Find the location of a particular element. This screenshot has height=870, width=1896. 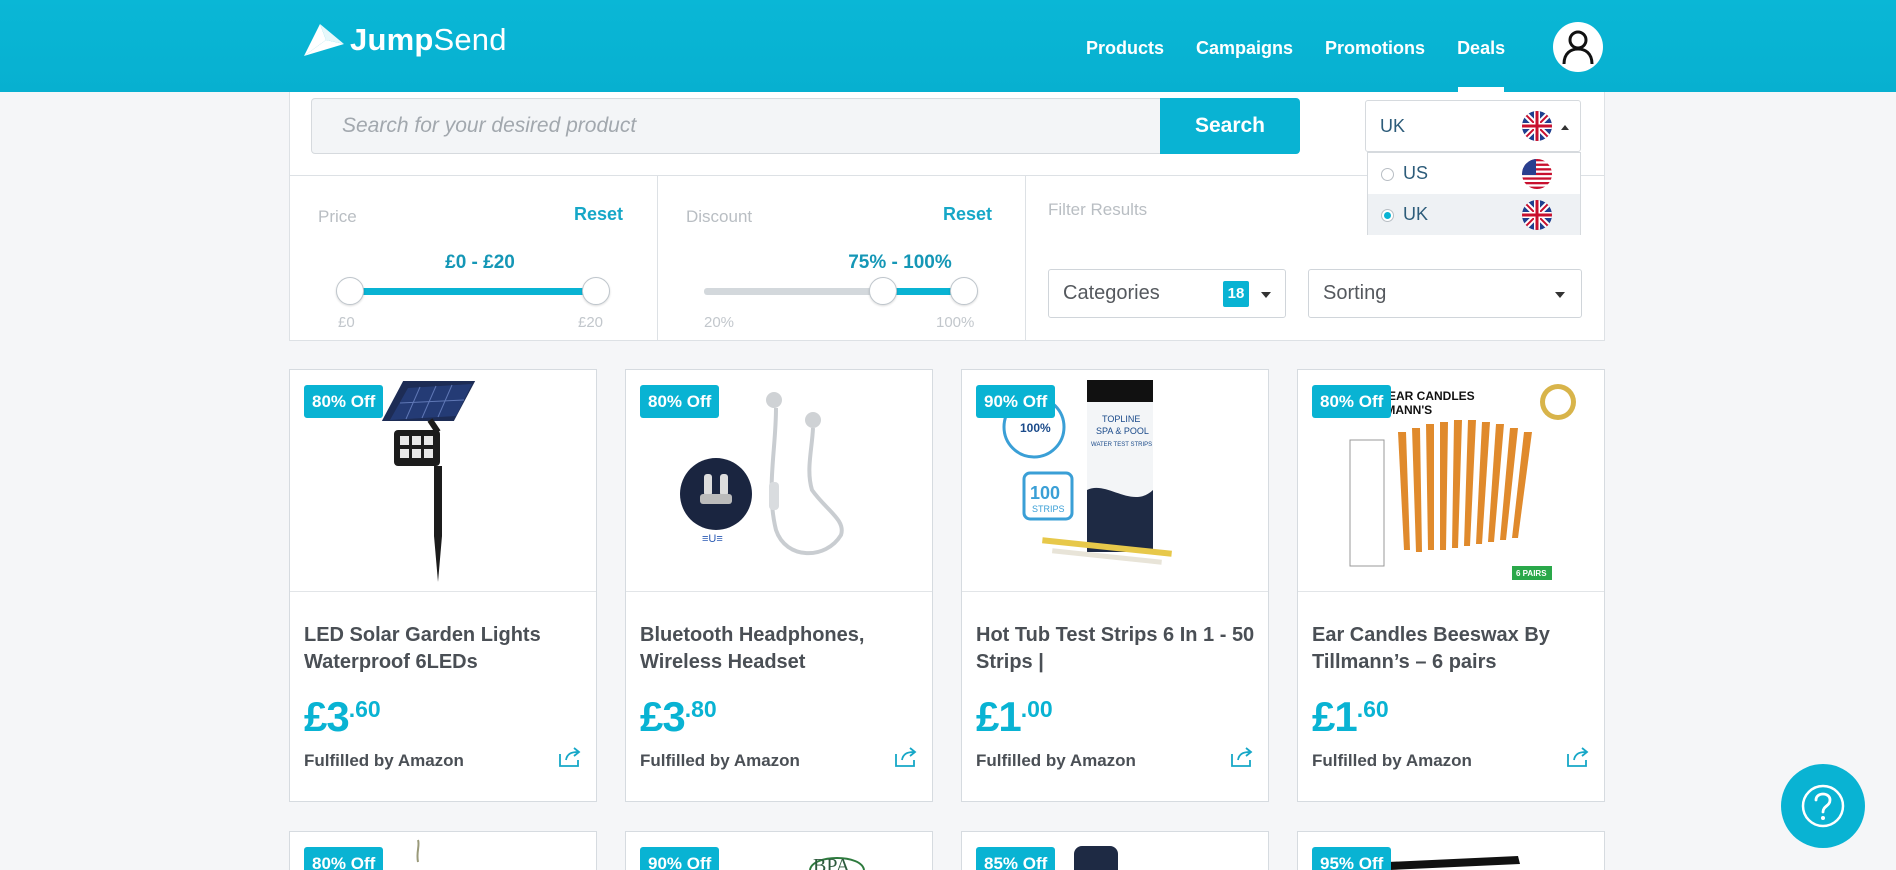

box-text: 100 is located at coordinates (1045, 493).